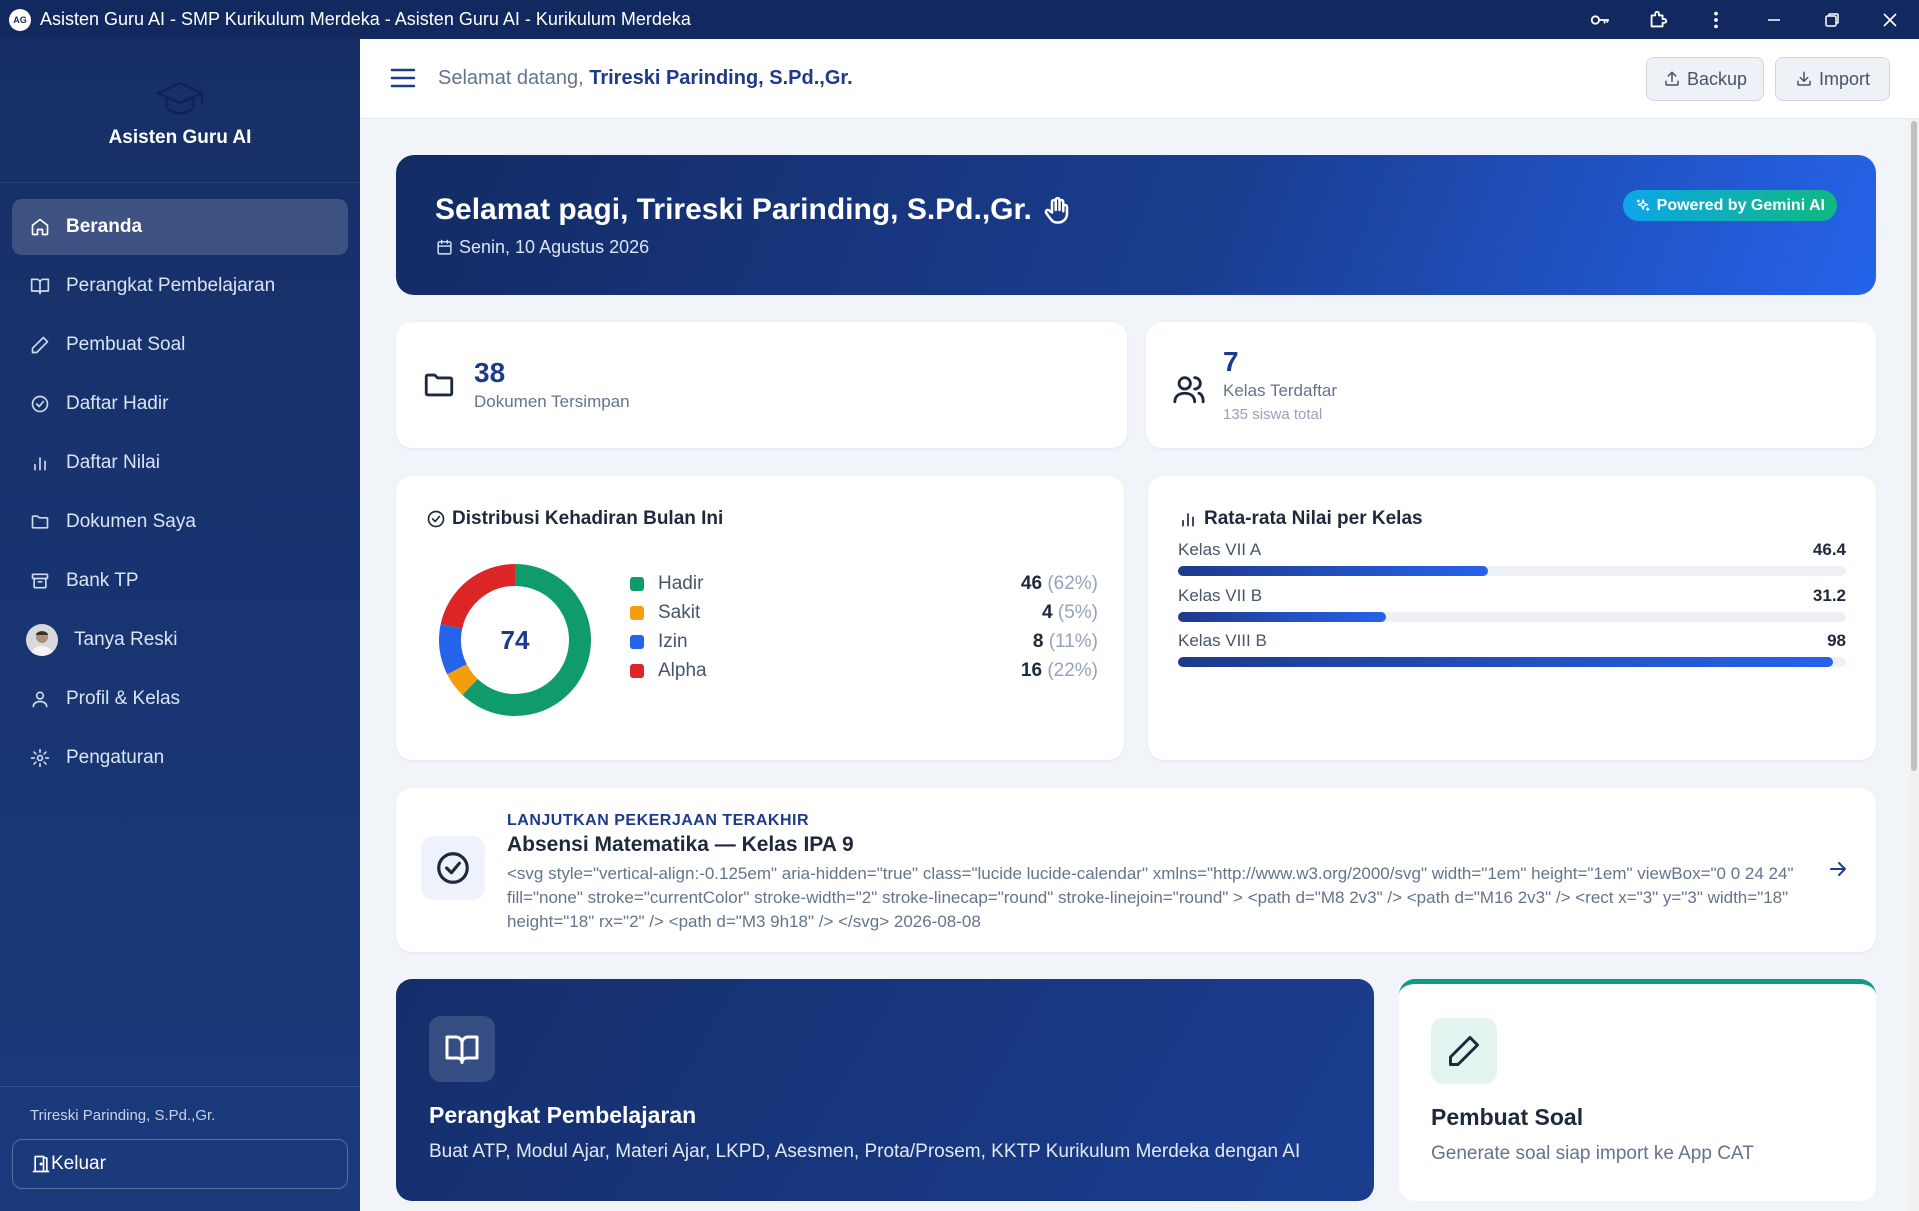  I want to click on legend-value: 4 (5%), so click(1070, 613).